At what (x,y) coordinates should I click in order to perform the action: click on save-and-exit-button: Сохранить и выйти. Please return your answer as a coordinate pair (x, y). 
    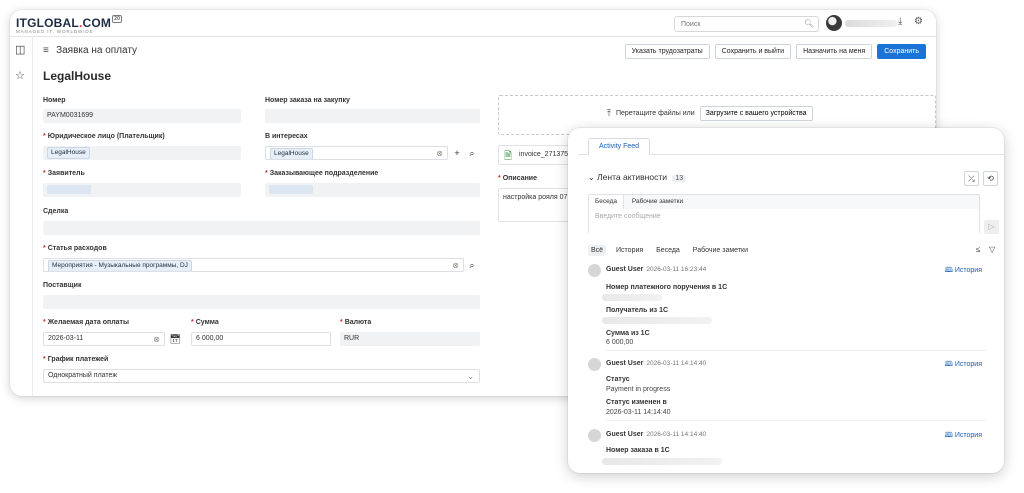
    Looking at the image, I should click on (753, 51).